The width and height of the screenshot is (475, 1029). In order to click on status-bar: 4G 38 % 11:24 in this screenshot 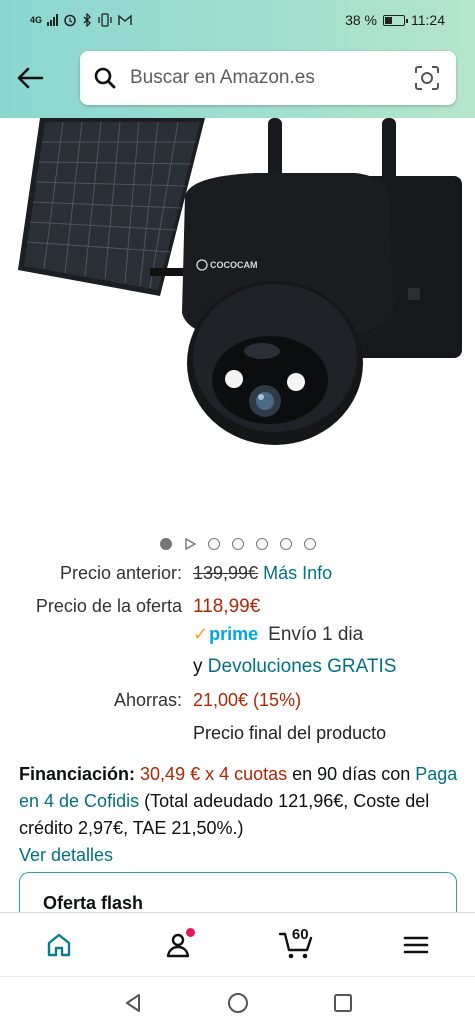, I will do `click(237, 20)`.